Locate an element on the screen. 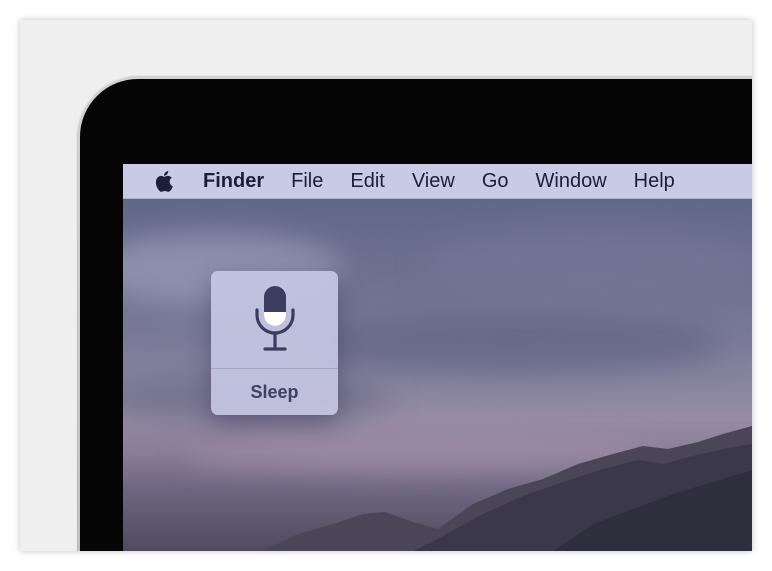  menu-view: View is located at coordinates (433, 181).